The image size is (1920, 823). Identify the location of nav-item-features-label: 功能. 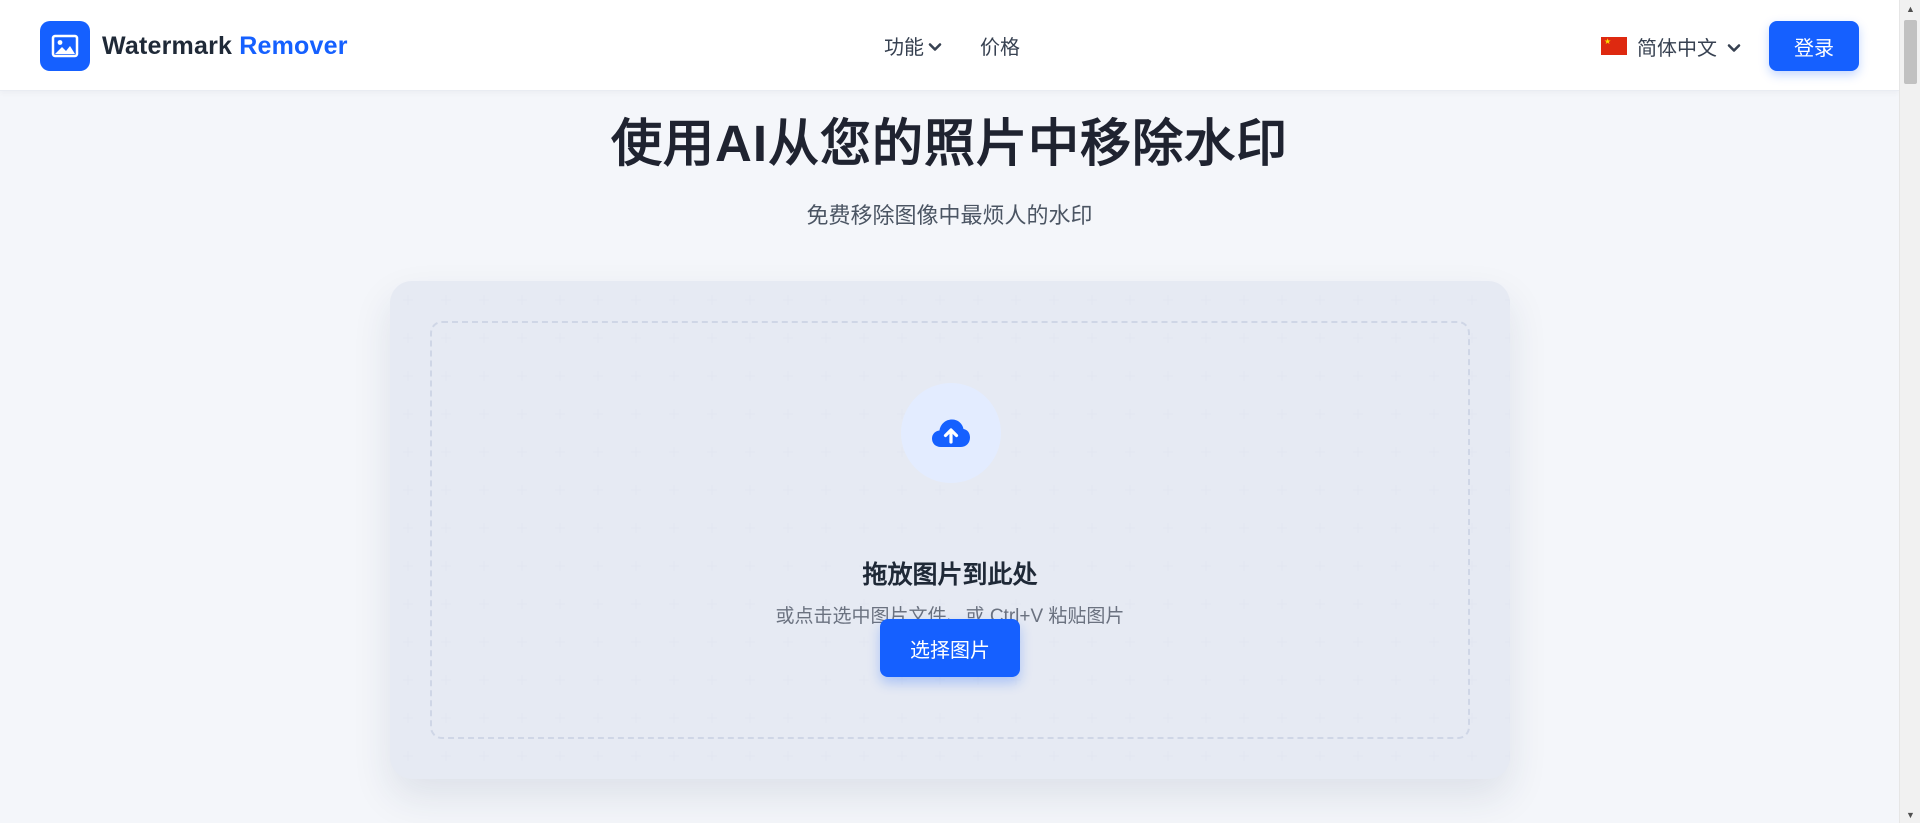
(904, 48).